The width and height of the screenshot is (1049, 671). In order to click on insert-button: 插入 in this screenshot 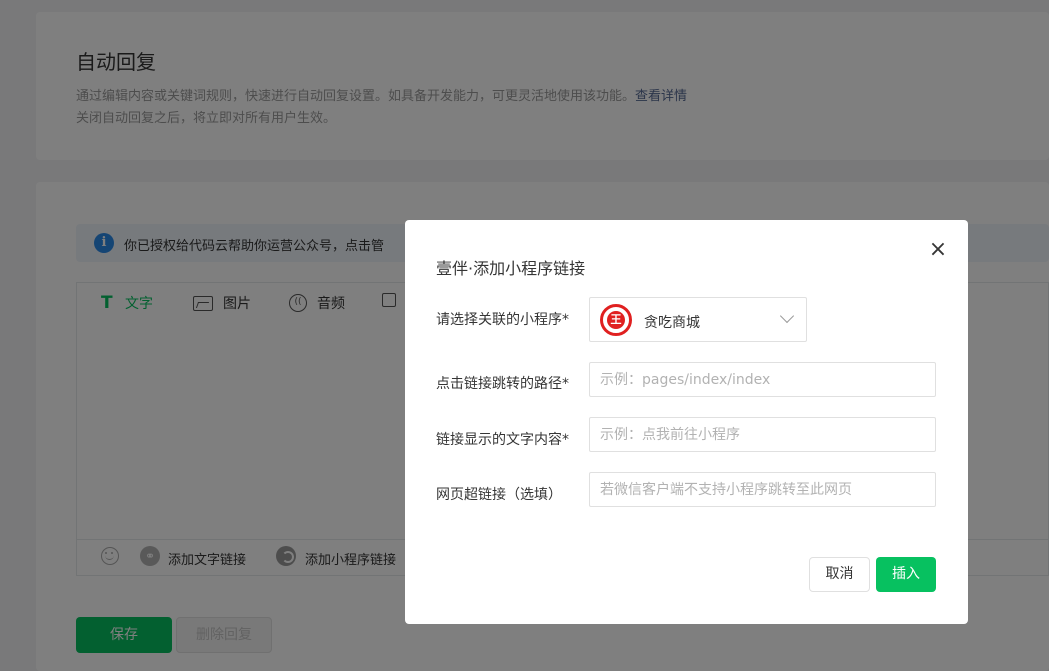, I will do `click(906, 574)`.